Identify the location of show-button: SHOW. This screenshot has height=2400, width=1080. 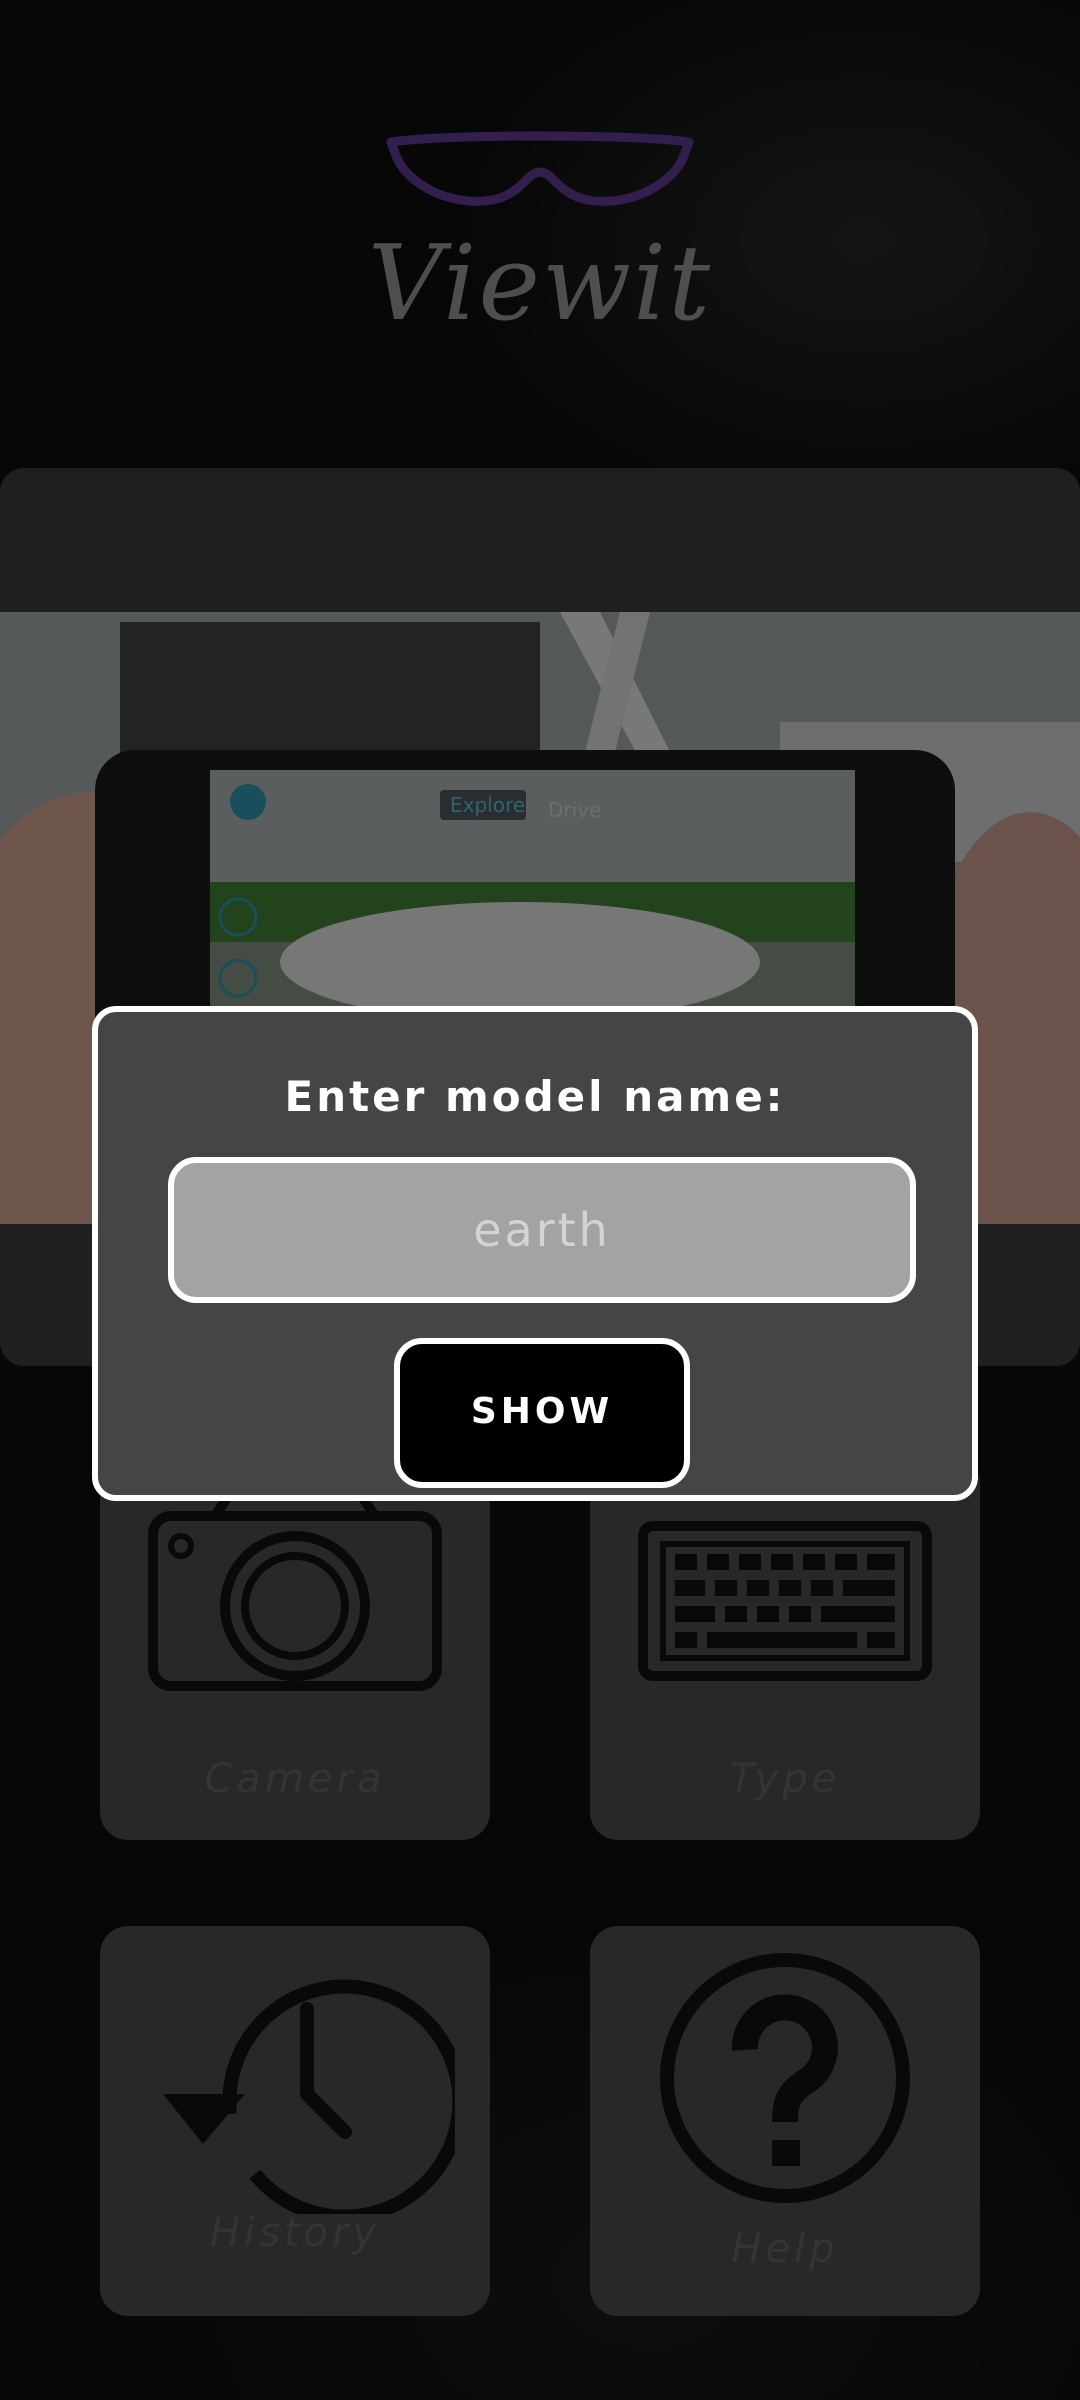
(542, 1413).